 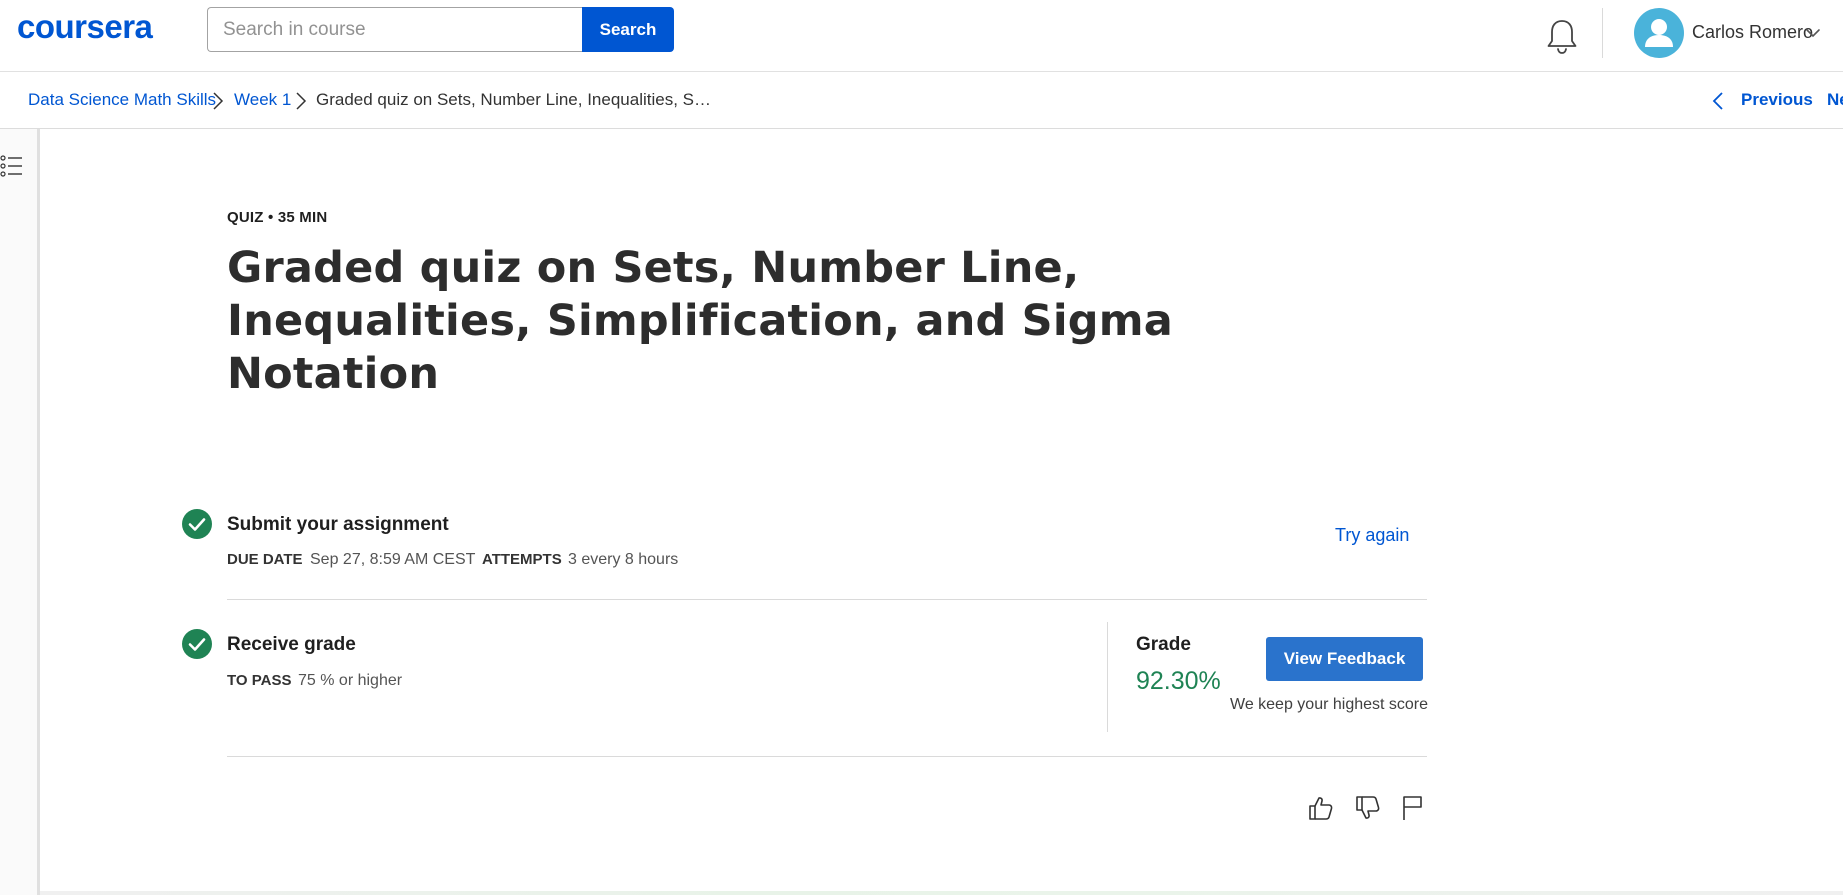 What do you see at coordinates (1163, 644) in the screenshot?
I see `grade-label: Grade` at bounding box center [1163, 644].